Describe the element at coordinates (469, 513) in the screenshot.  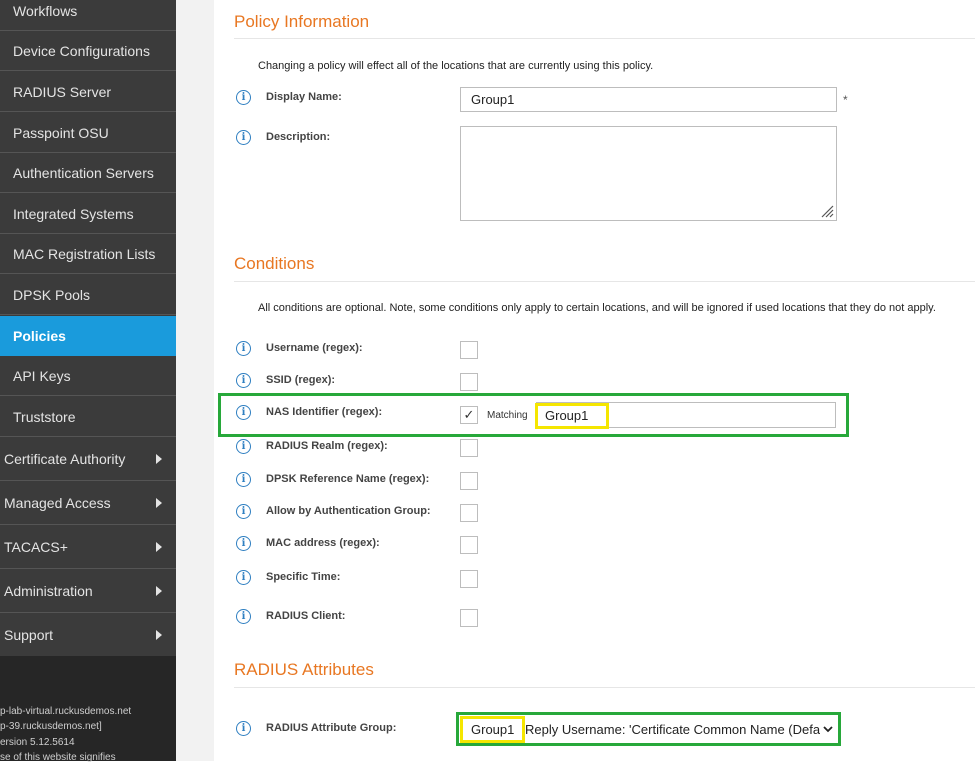
I see `condition-checkbox-authentication-group` at that location.